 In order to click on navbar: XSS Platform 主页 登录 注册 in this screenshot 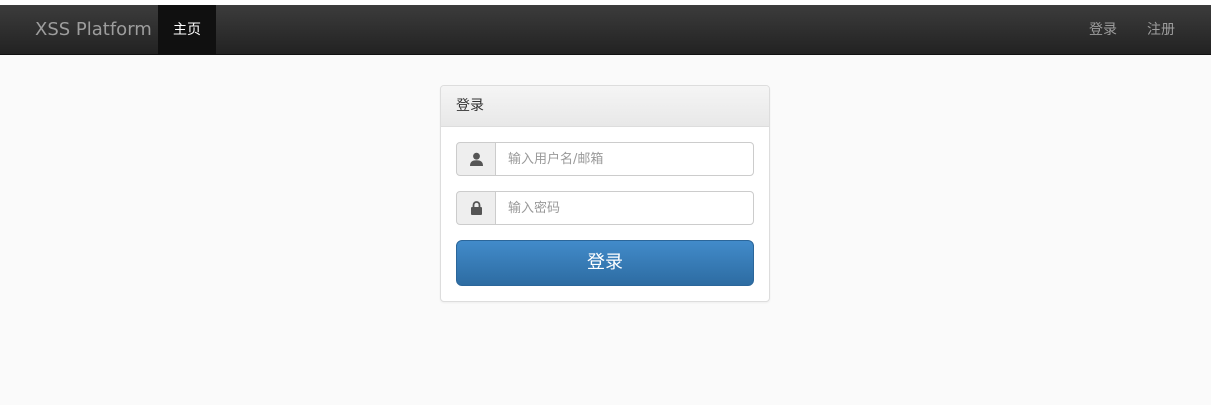, I will do `click(605, 30)`.